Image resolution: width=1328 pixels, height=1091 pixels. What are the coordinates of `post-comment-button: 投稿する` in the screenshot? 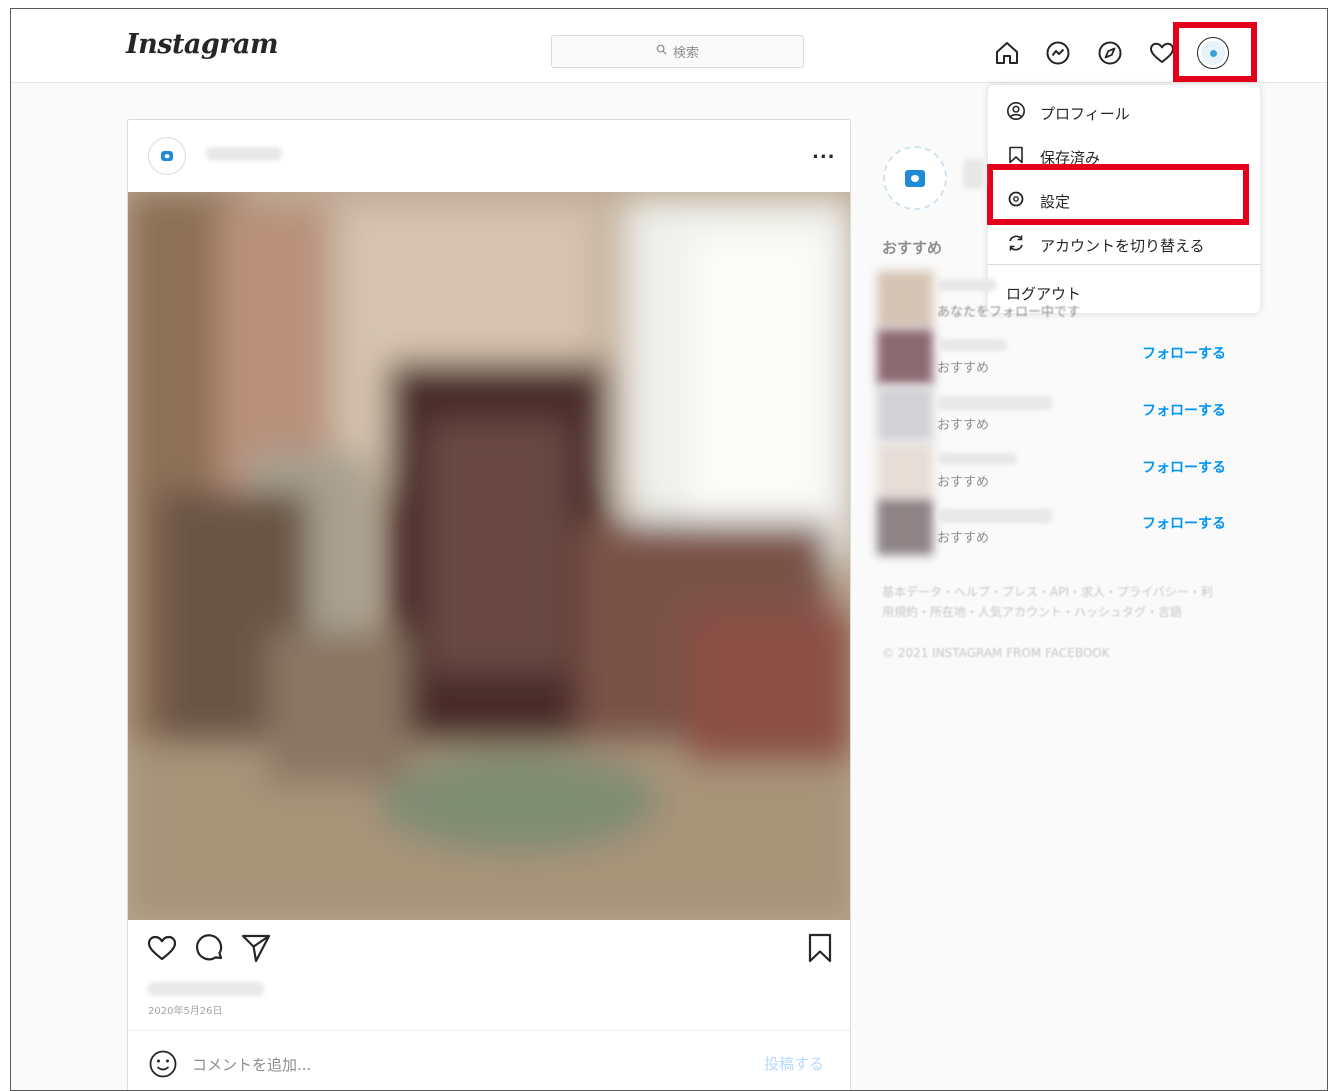 It's located at (794, 1063).